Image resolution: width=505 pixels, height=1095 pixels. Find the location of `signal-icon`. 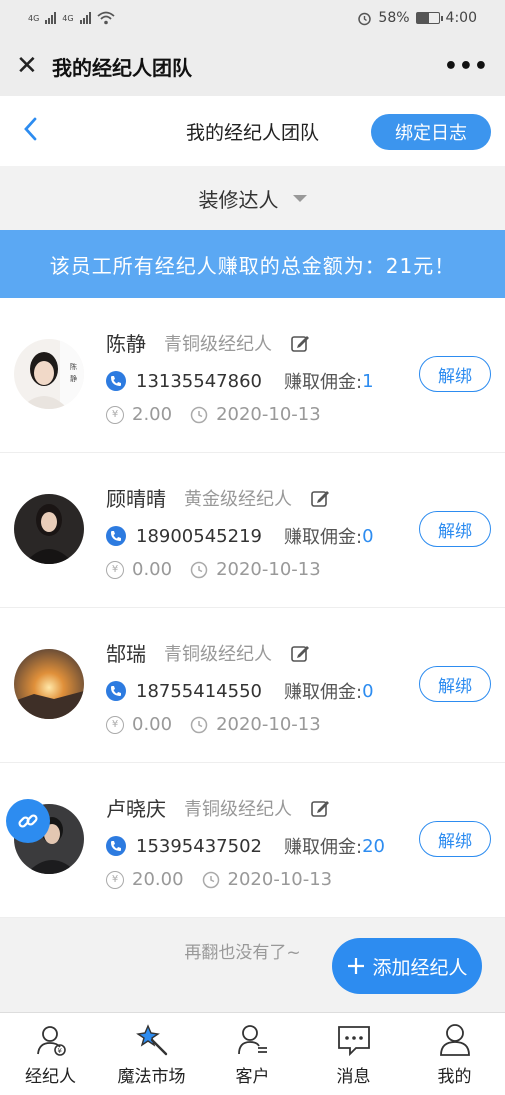

signal-icon is located at coordinates (85, 18).